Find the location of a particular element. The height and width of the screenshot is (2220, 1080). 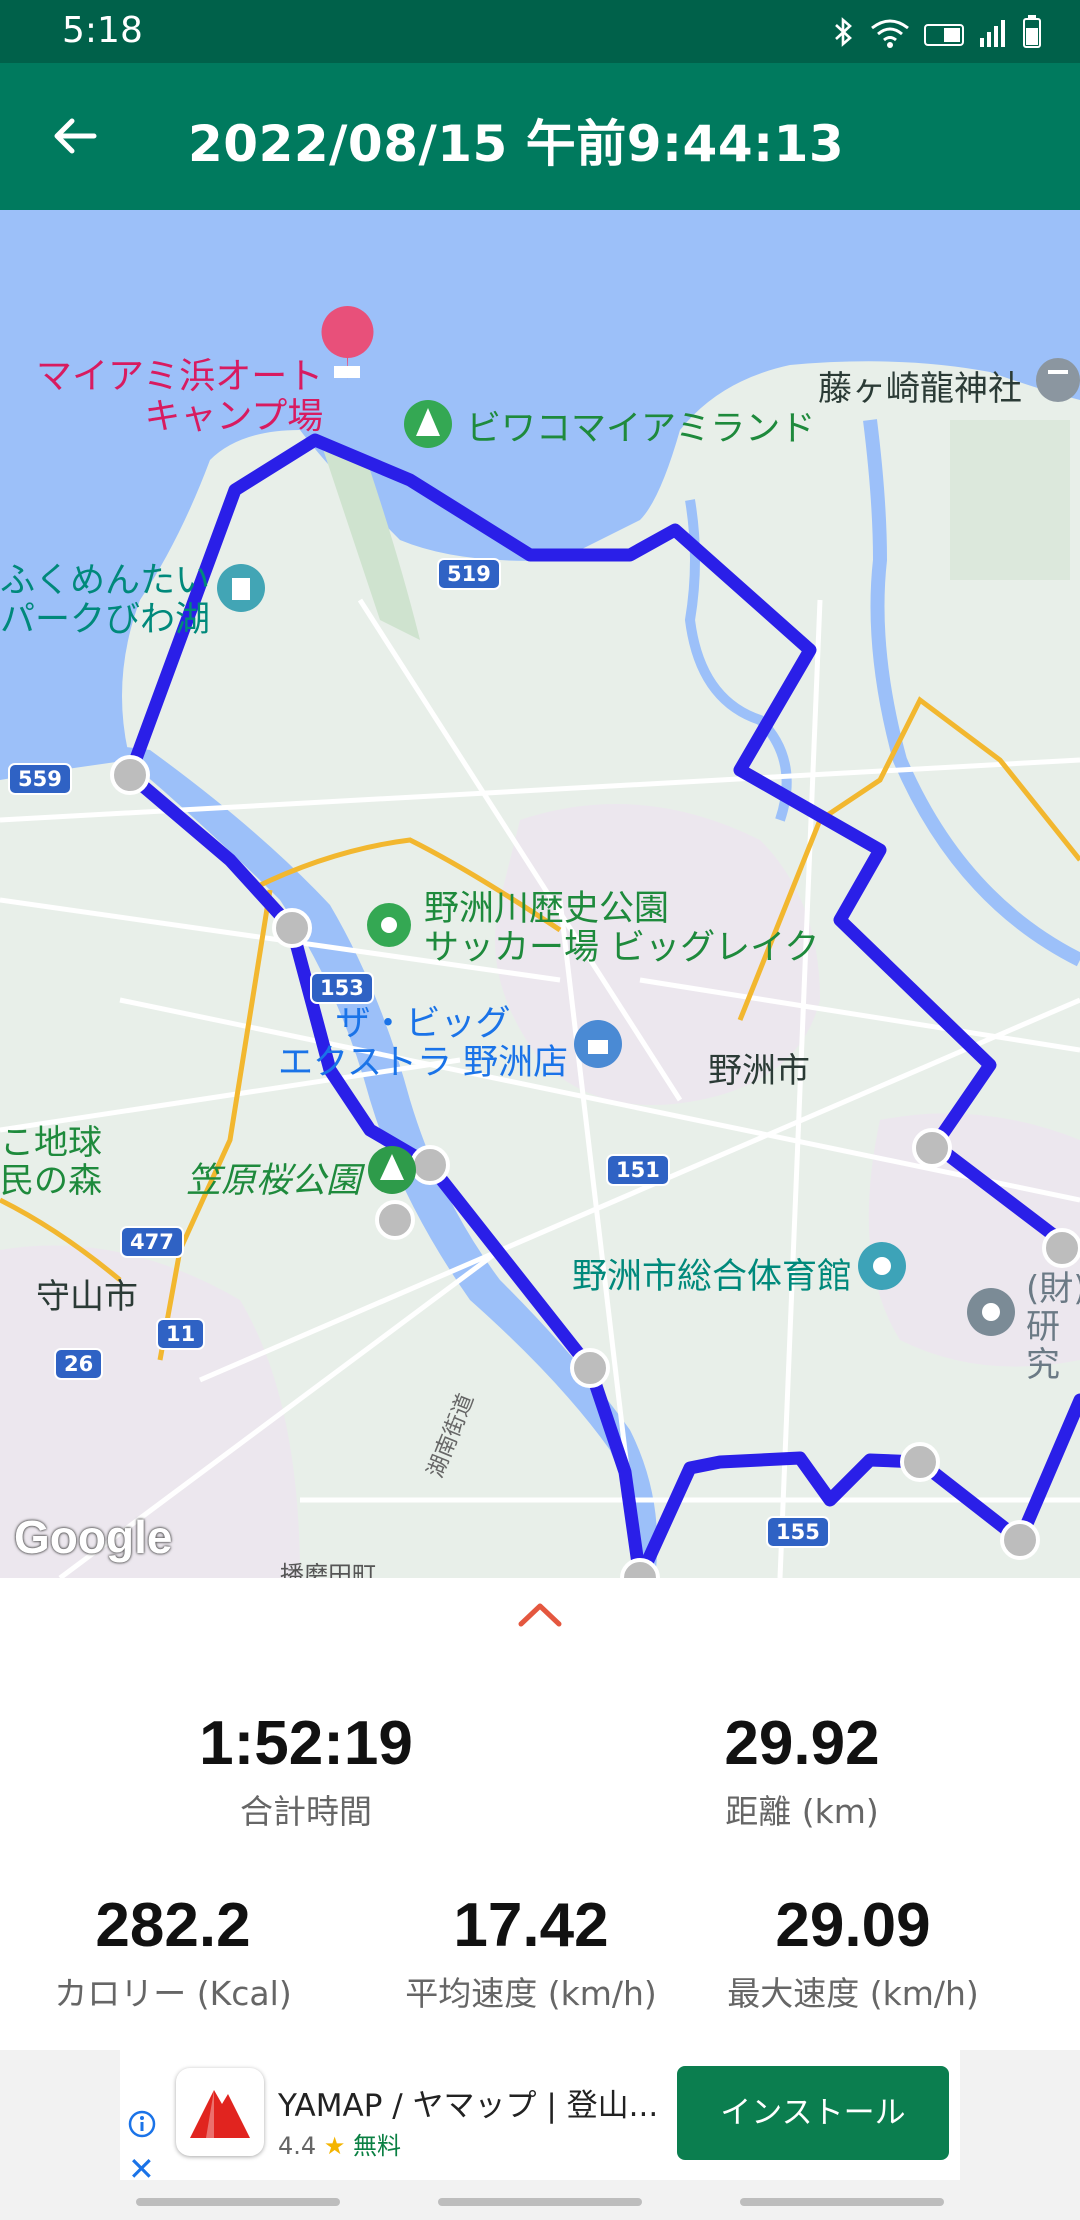

status-bar: 5:18 is located at coordinates (540, 31).